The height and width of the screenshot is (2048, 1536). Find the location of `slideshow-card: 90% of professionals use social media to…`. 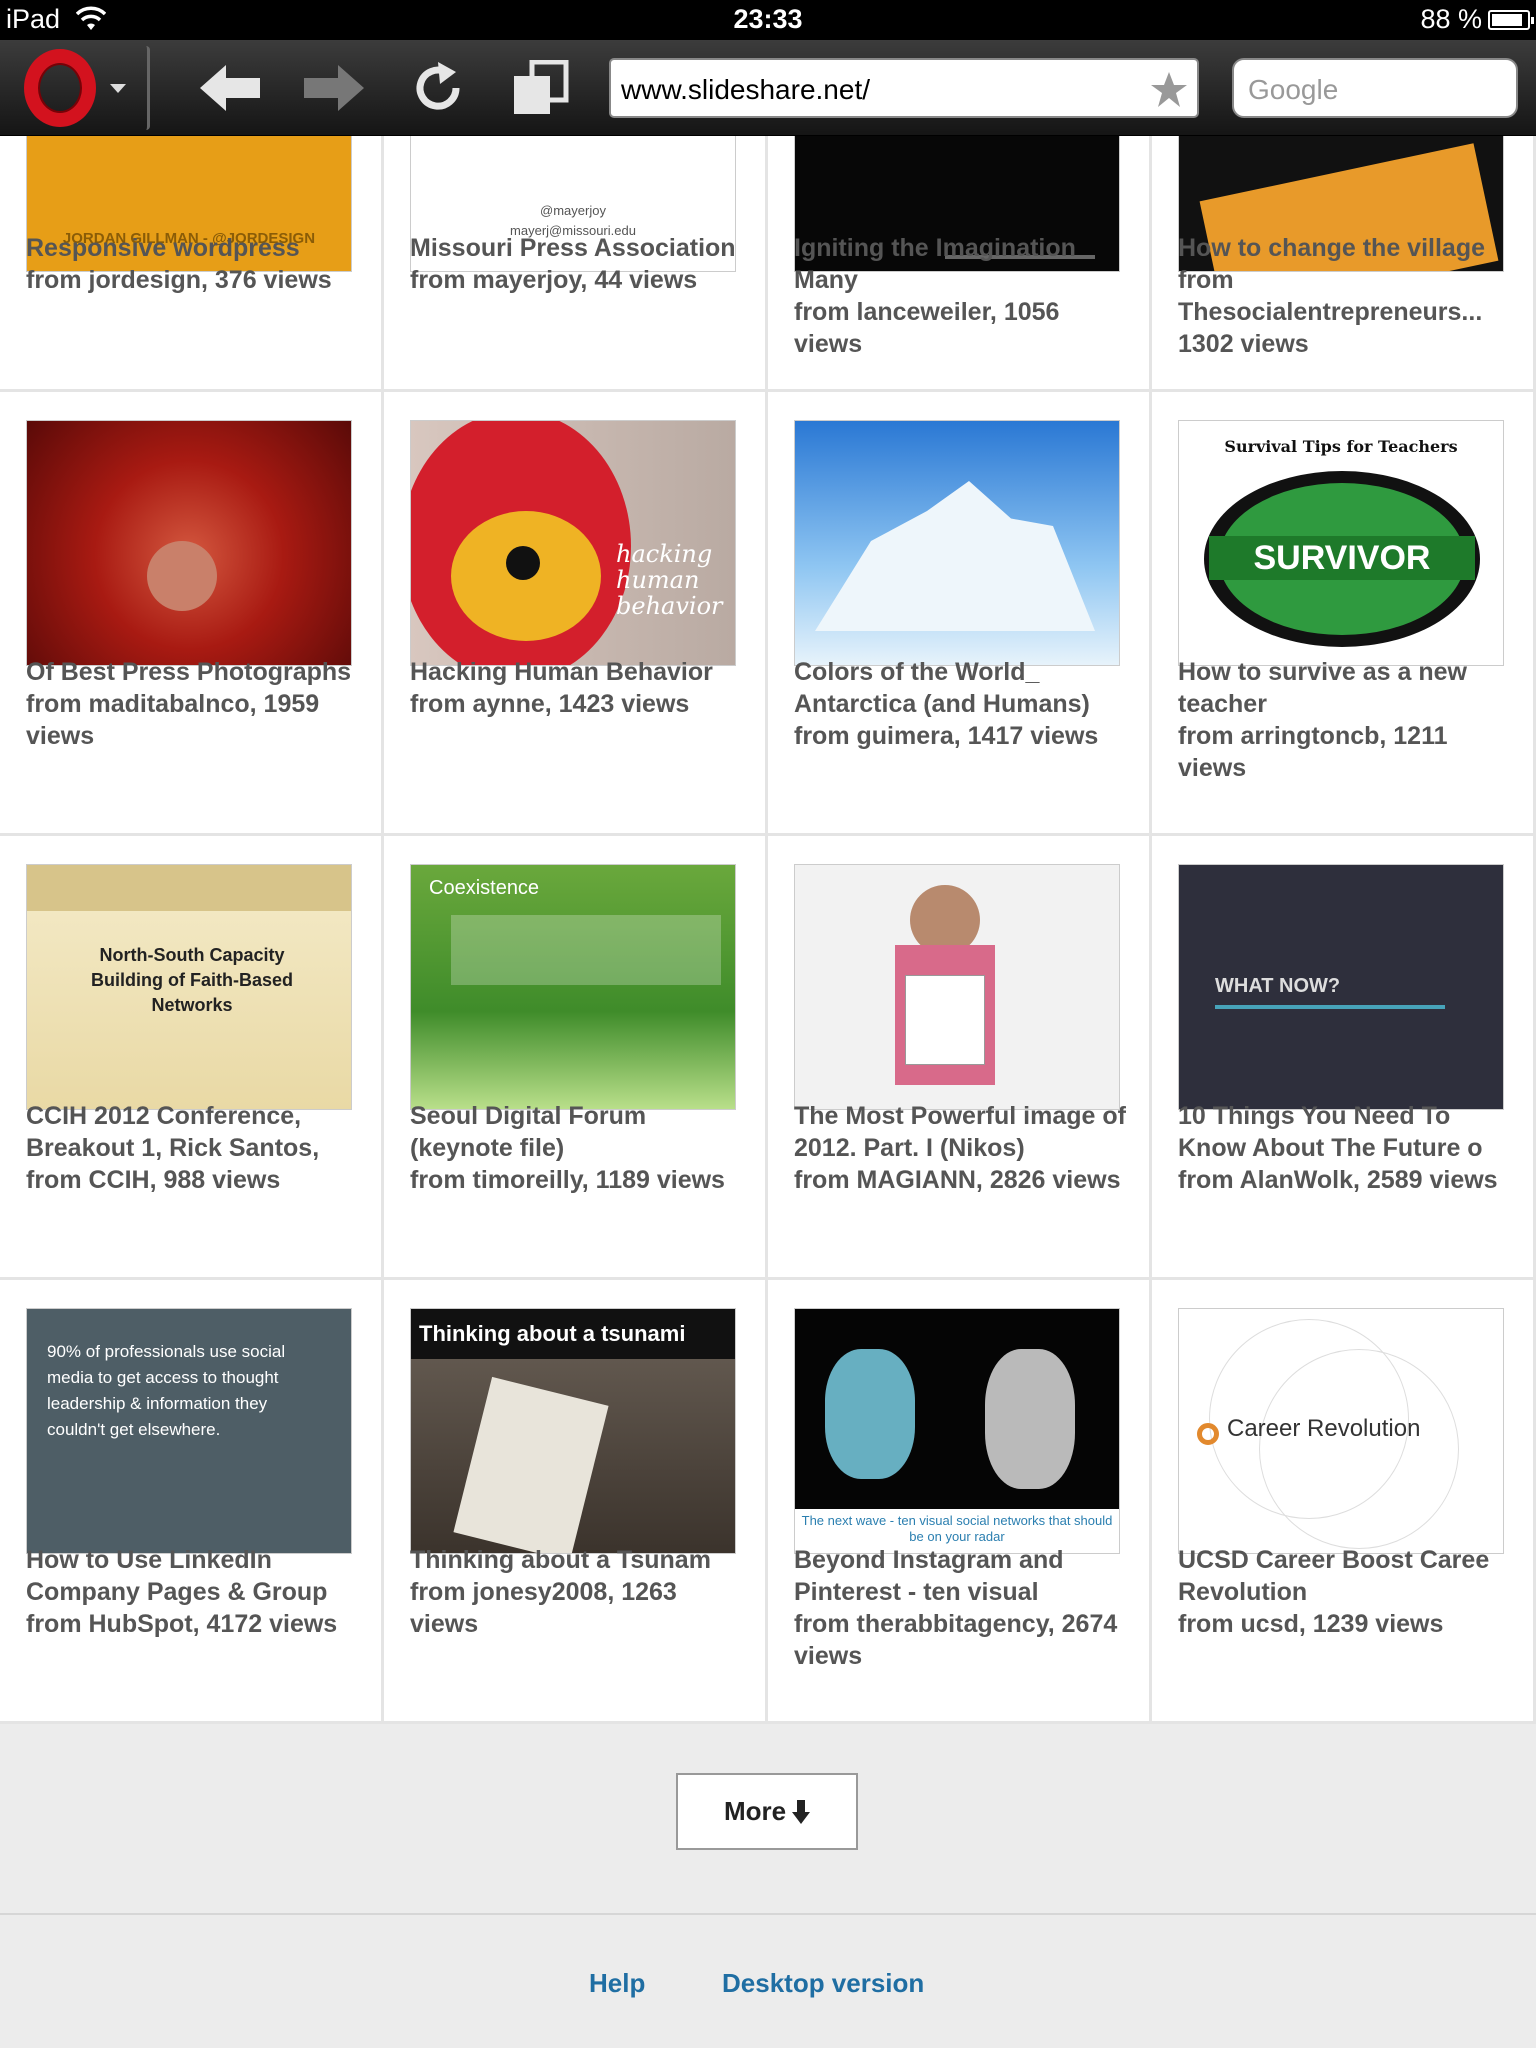

slideshow-card: 90% of professionals use social media to… is located at coordinates (192, 1502).